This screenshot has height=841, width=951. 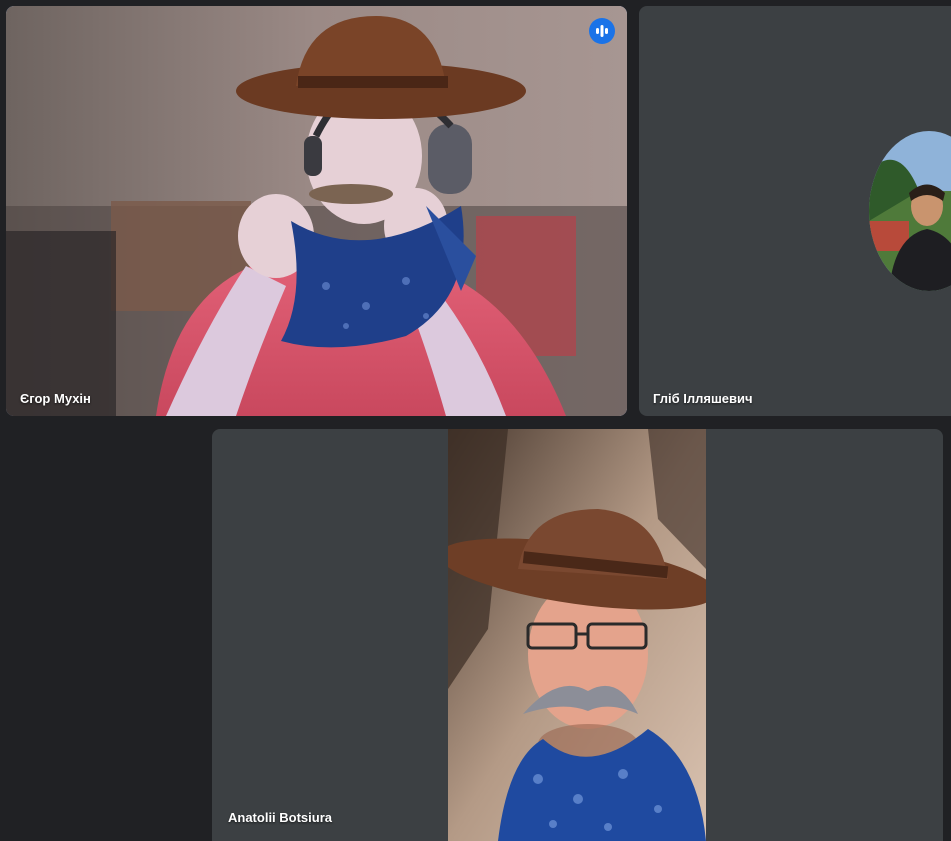 I want to click on participant-name: Гліб Ілляшевич, so click(x=703, y=398).